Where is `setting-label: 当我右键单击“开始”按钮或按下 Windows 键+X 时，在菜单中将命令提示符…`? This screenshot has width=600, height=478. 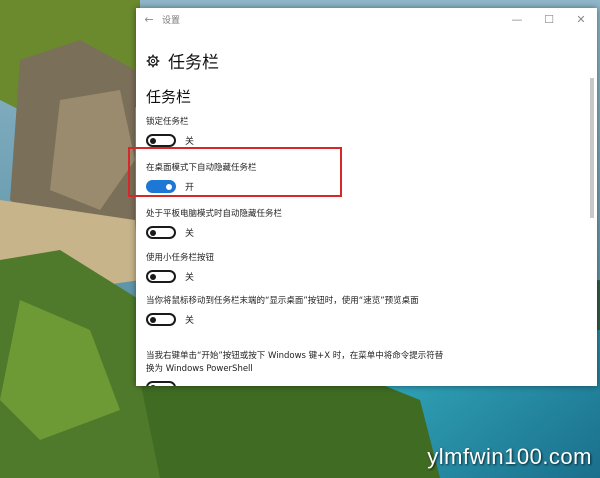
setting-label: 当我右键单击“开始”按钮或按下 Windows 键+X 时，在菜单中将命令提示符… is located at coordinates (295, 362).